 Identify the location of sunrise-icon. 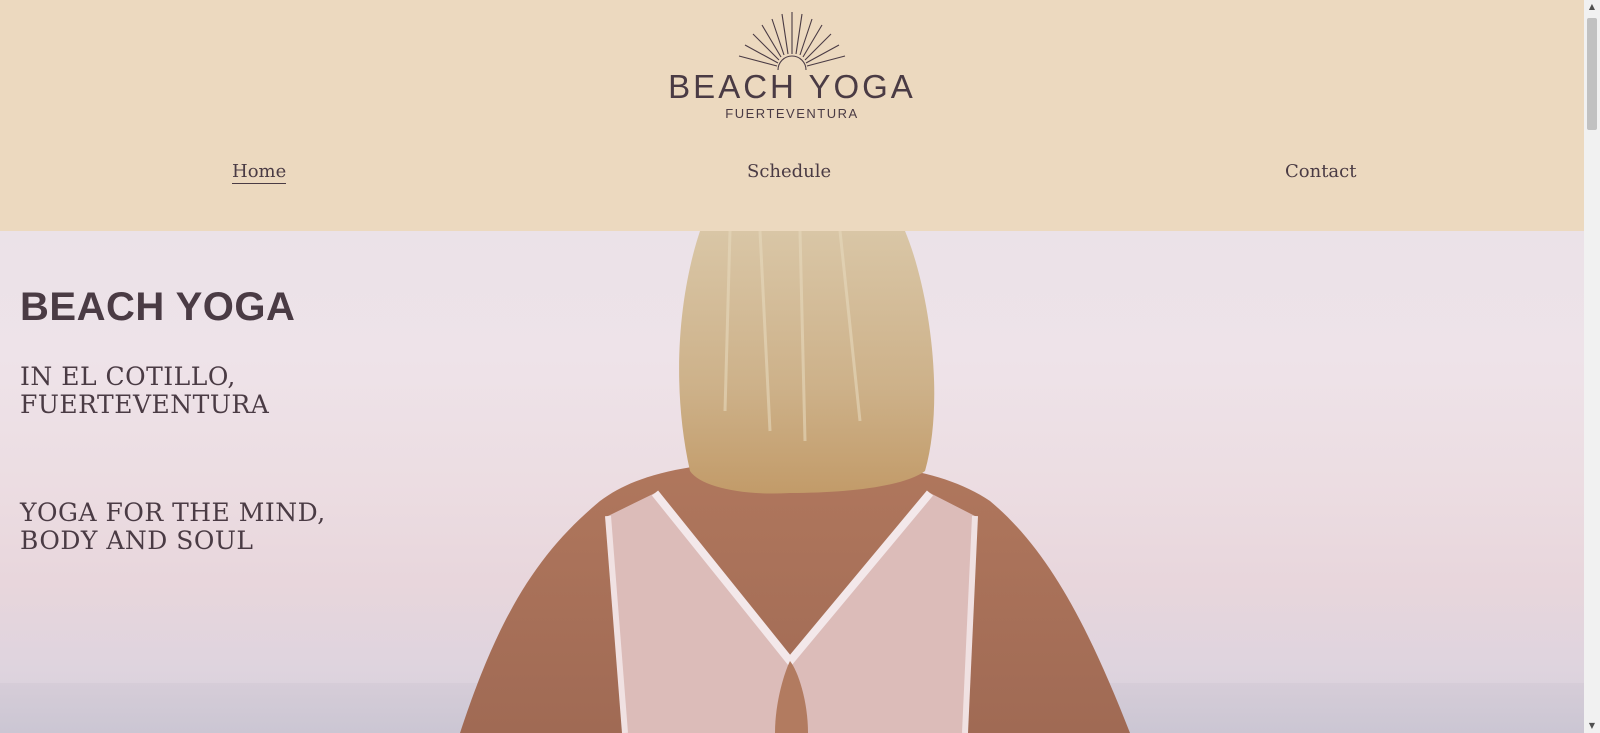
(792, 39).